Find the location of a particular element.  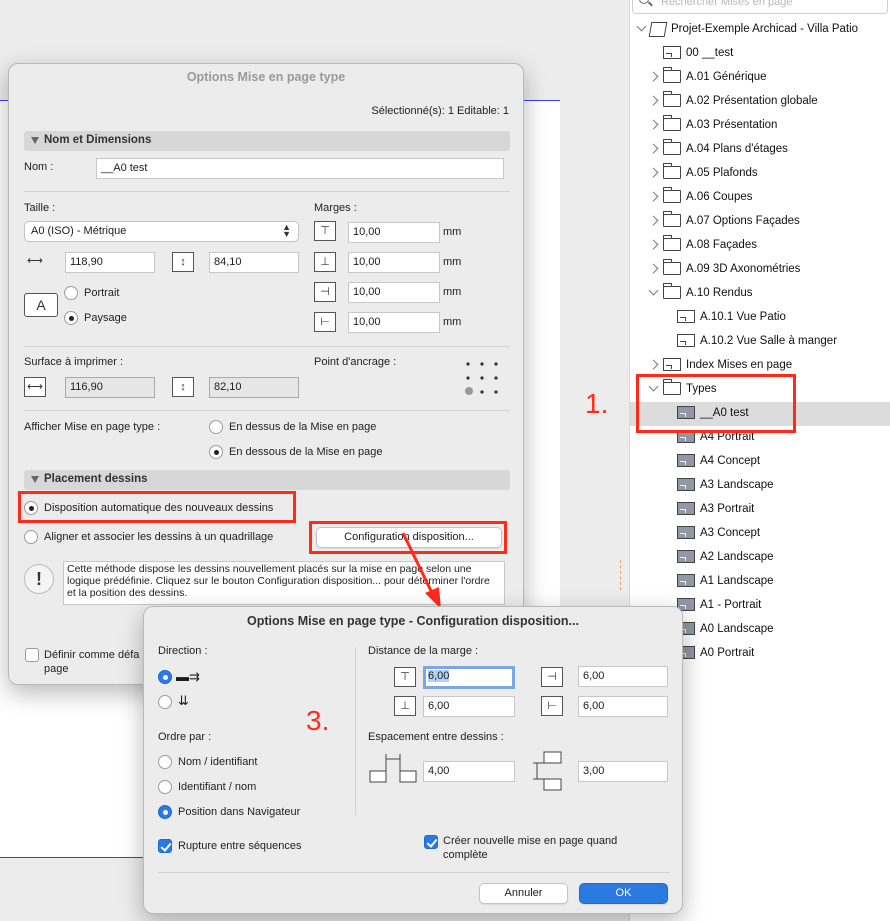

navigator-item: Projet-Exemple Archicad - Villa Patio is located at coordinates (760, 30).